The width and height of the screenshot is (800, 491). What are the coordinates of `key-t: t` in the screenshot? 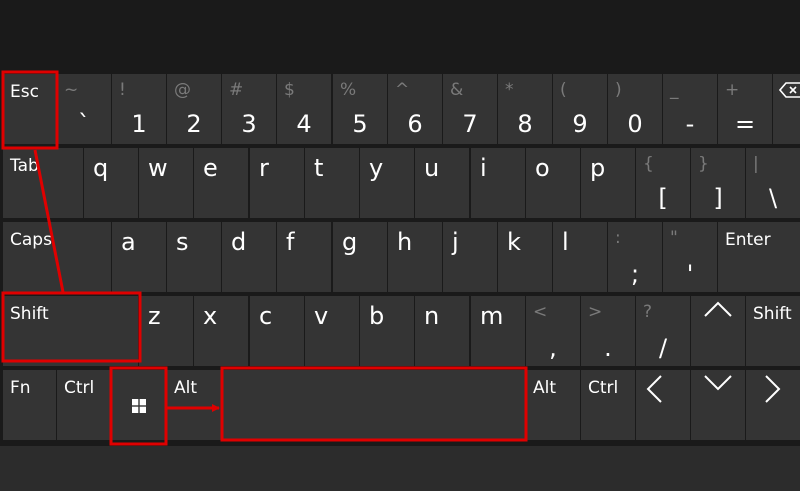 It's located at (332, 183).